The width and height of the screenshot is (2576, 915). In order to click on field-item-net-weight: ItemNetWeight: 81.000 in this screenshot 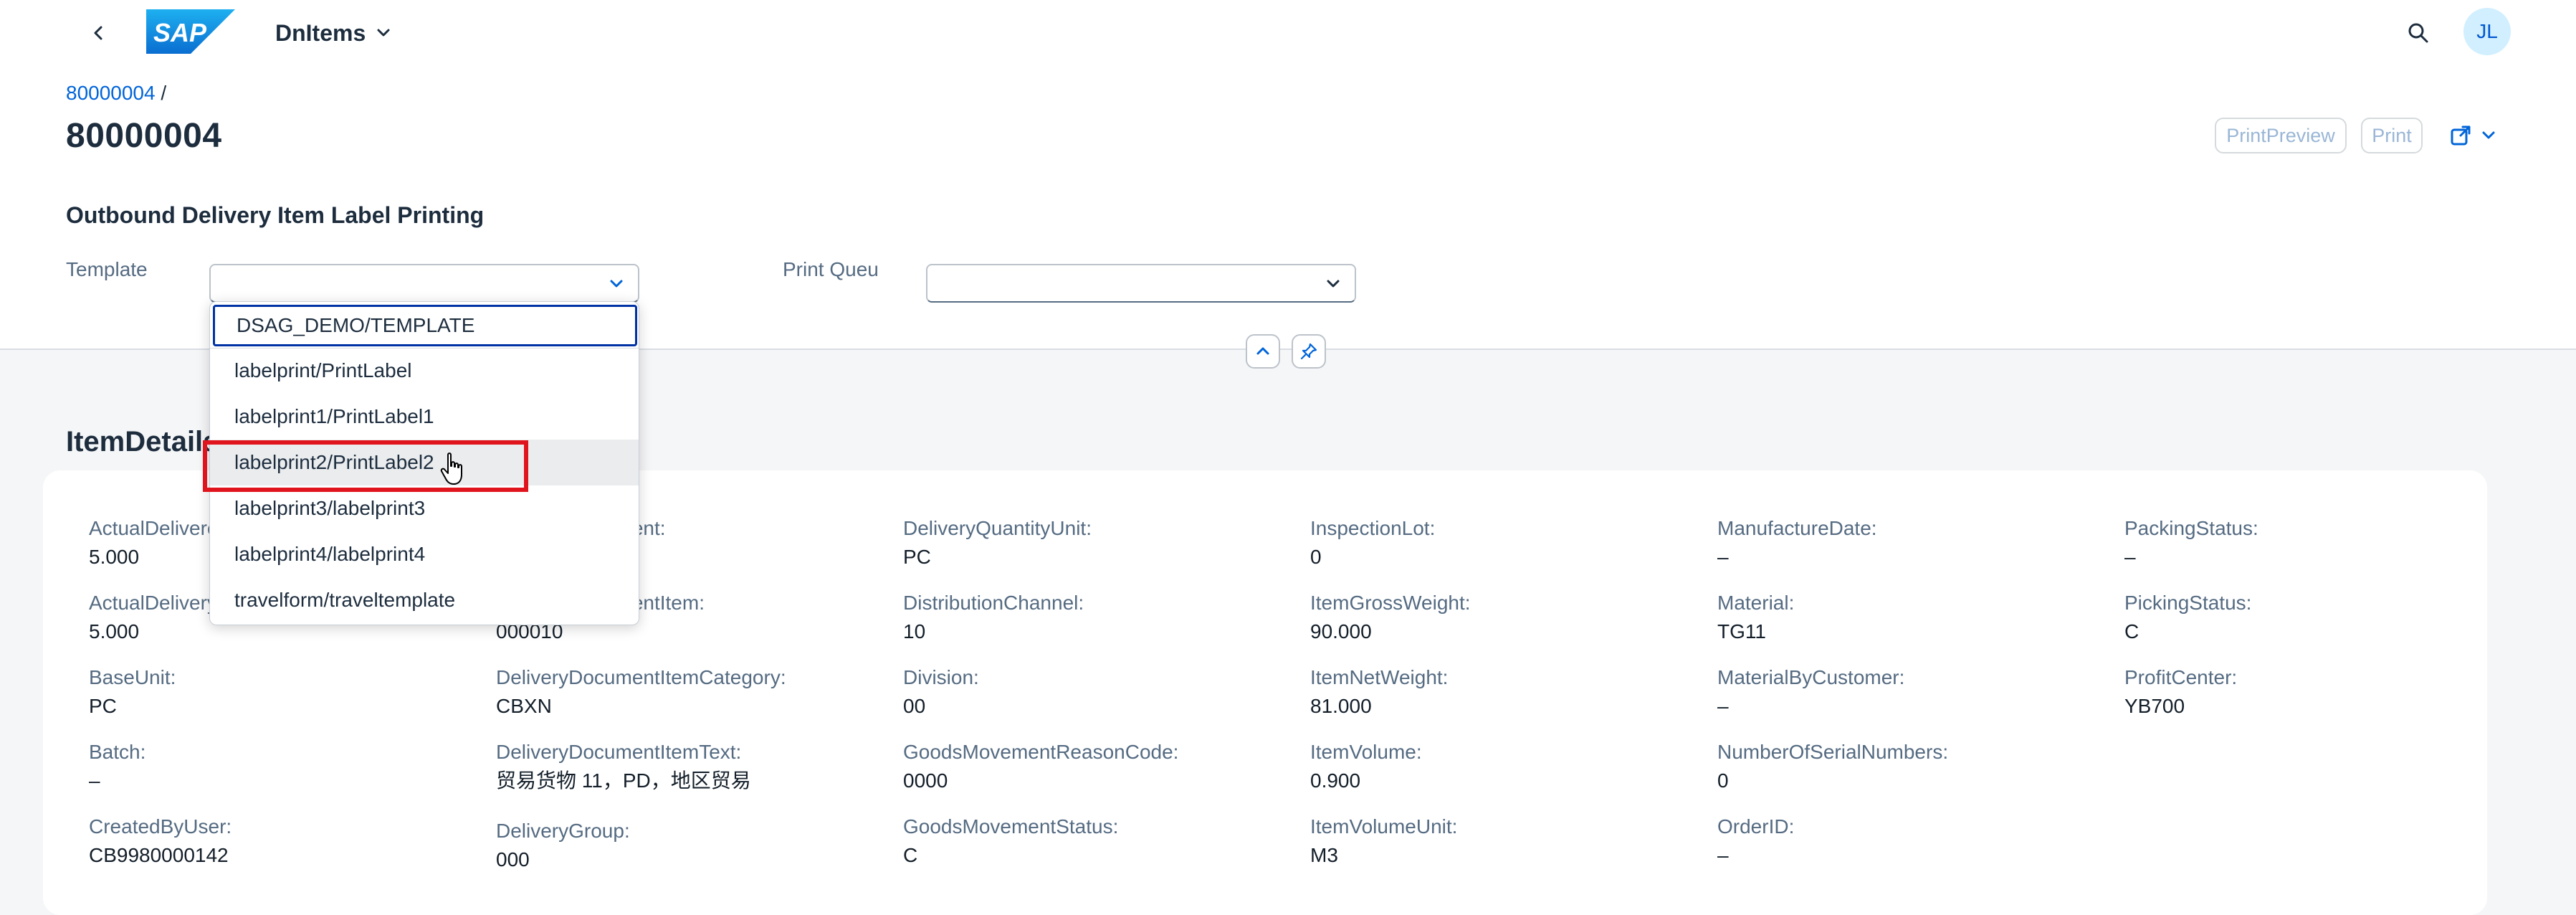, I will do `click(1503, 692)`.